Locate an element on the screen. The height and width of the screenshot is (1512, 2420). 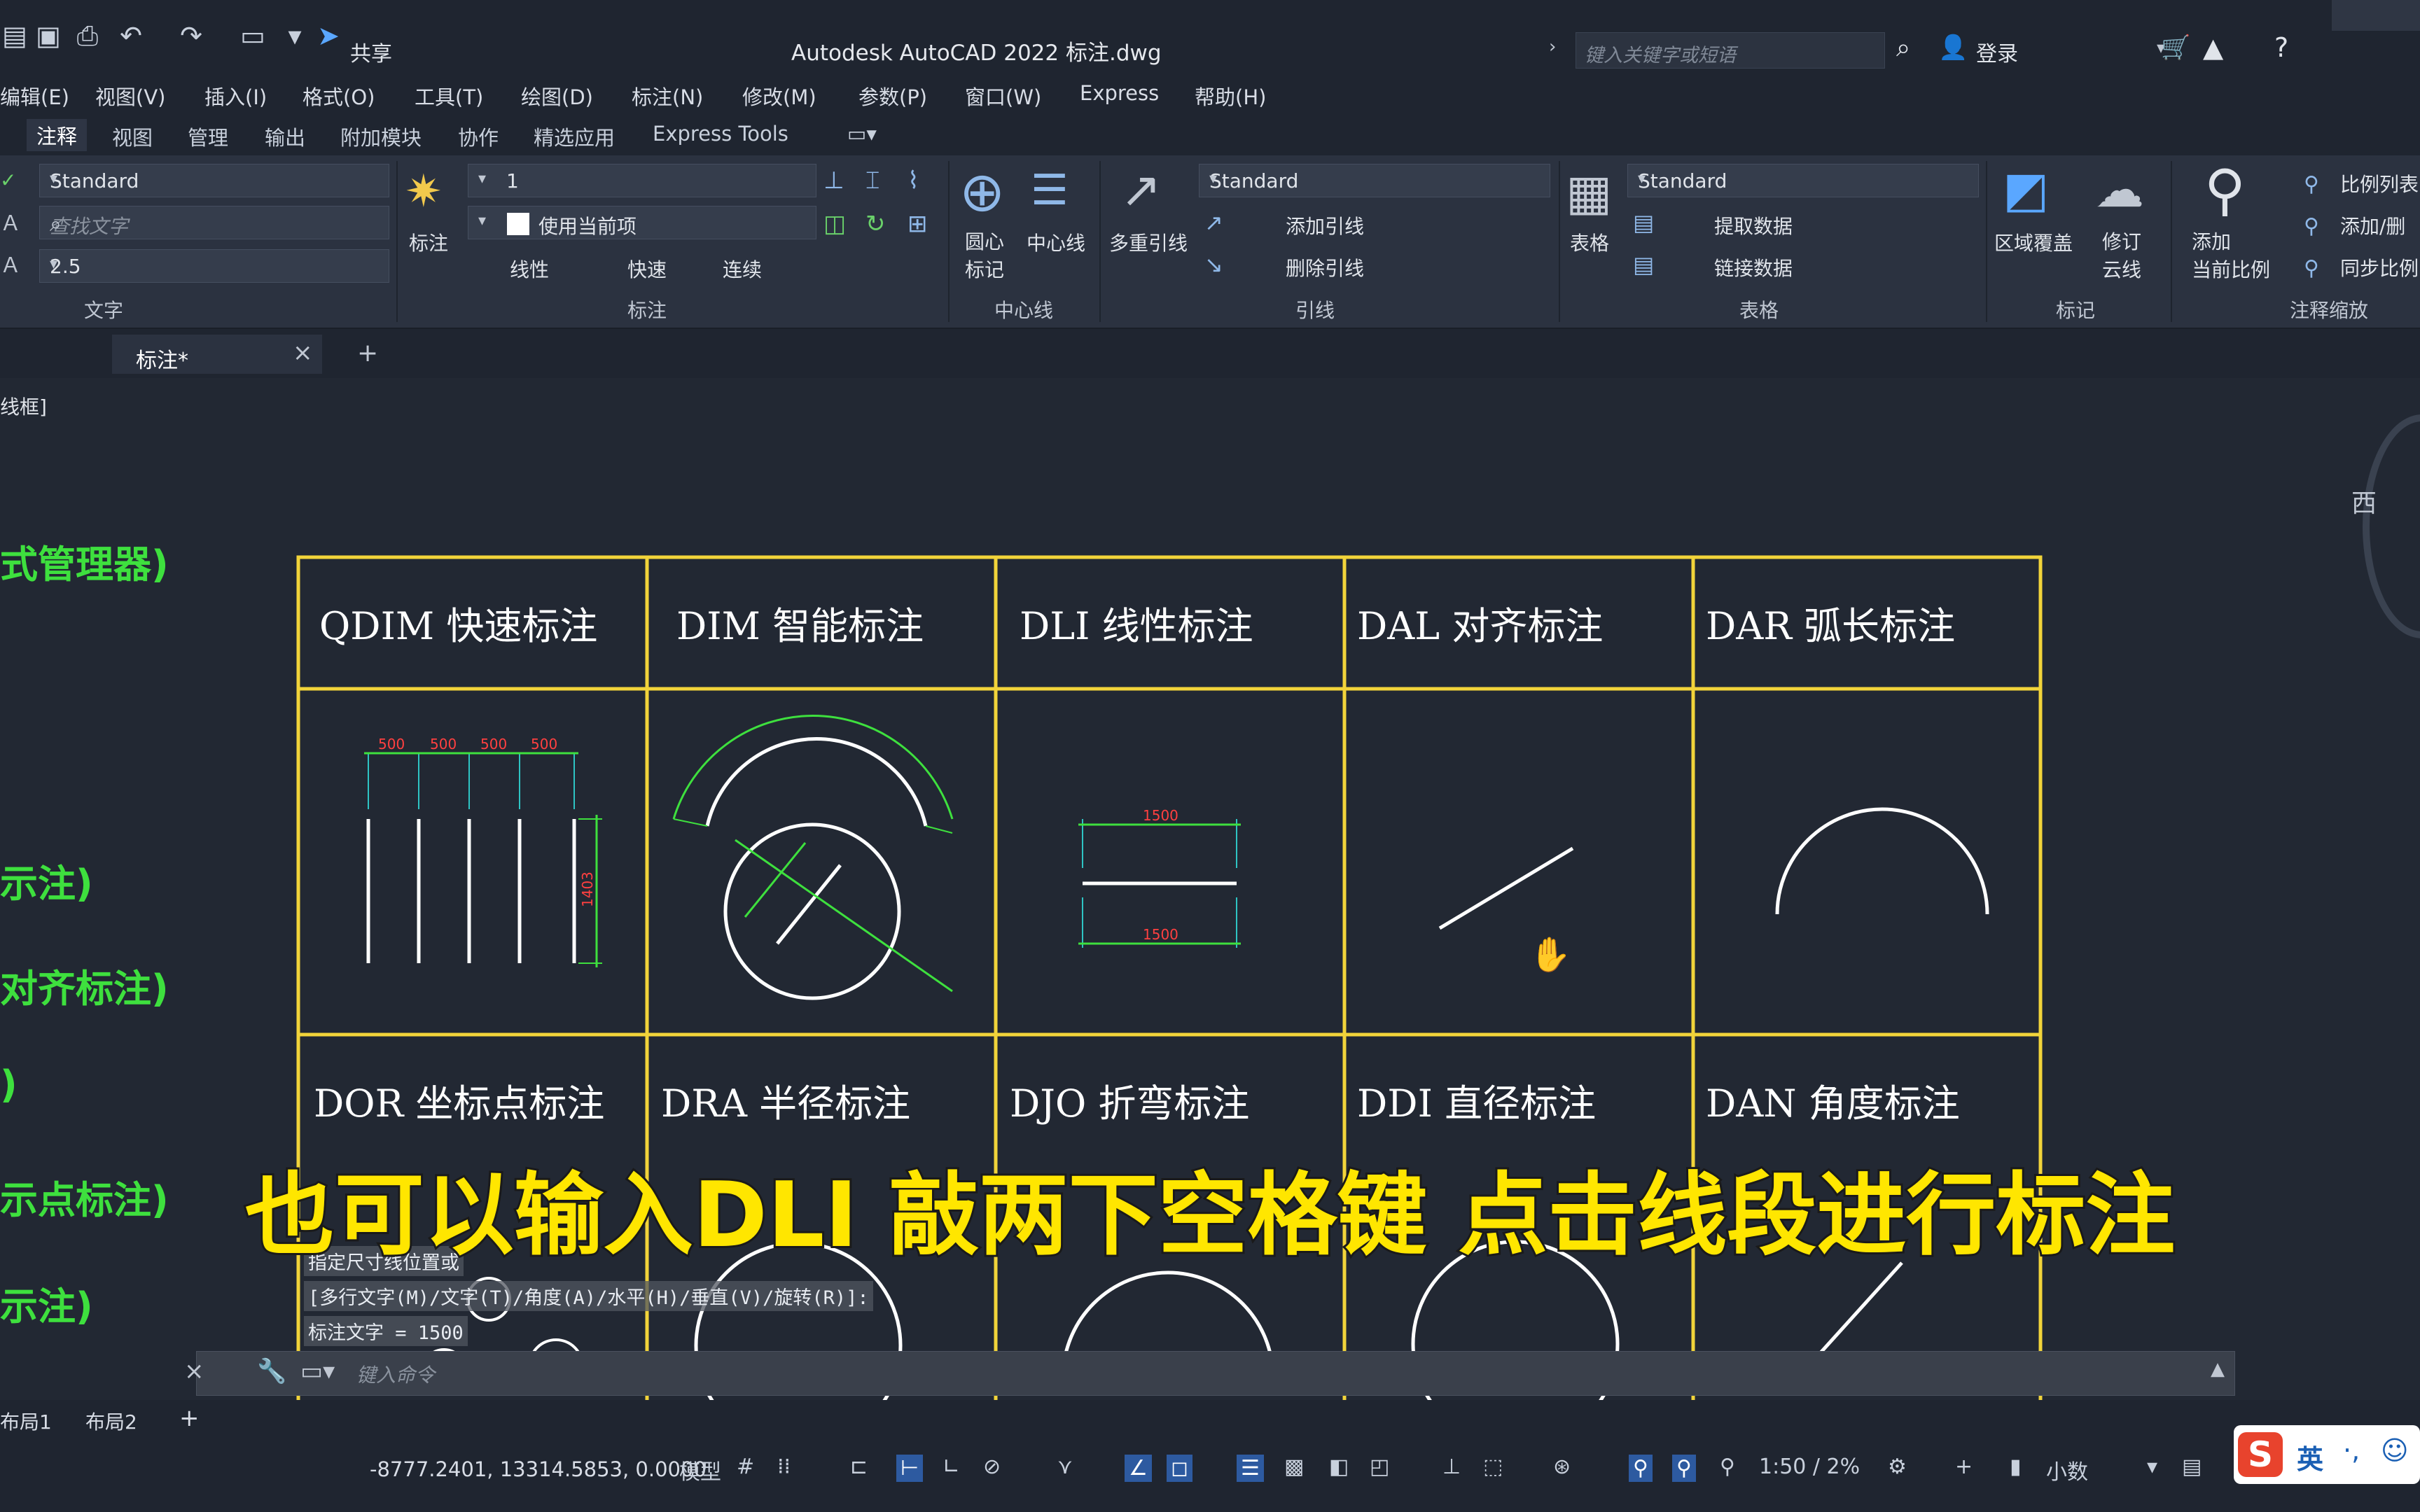
help-icon: ? is located at coordinates (2281, 47).